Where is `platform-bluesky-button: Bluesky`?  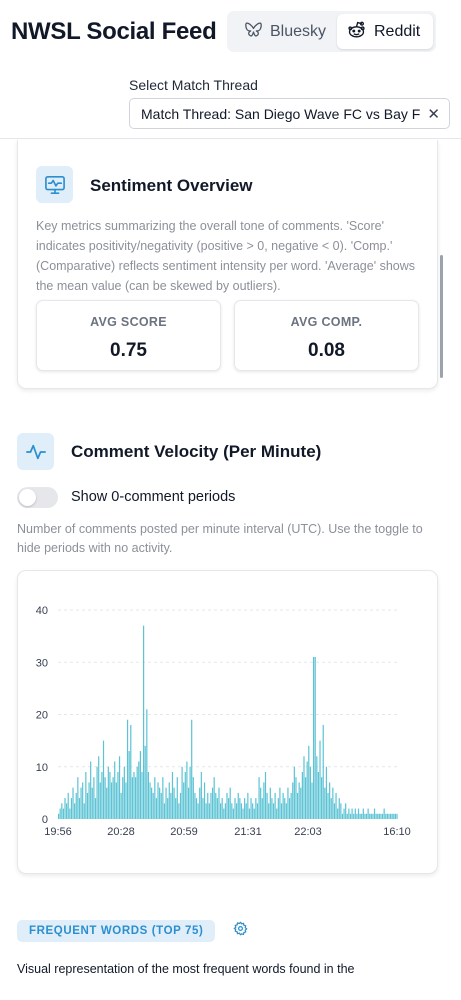 platform-bluesky-button: Bluesky is located at coordinates (285, 31).